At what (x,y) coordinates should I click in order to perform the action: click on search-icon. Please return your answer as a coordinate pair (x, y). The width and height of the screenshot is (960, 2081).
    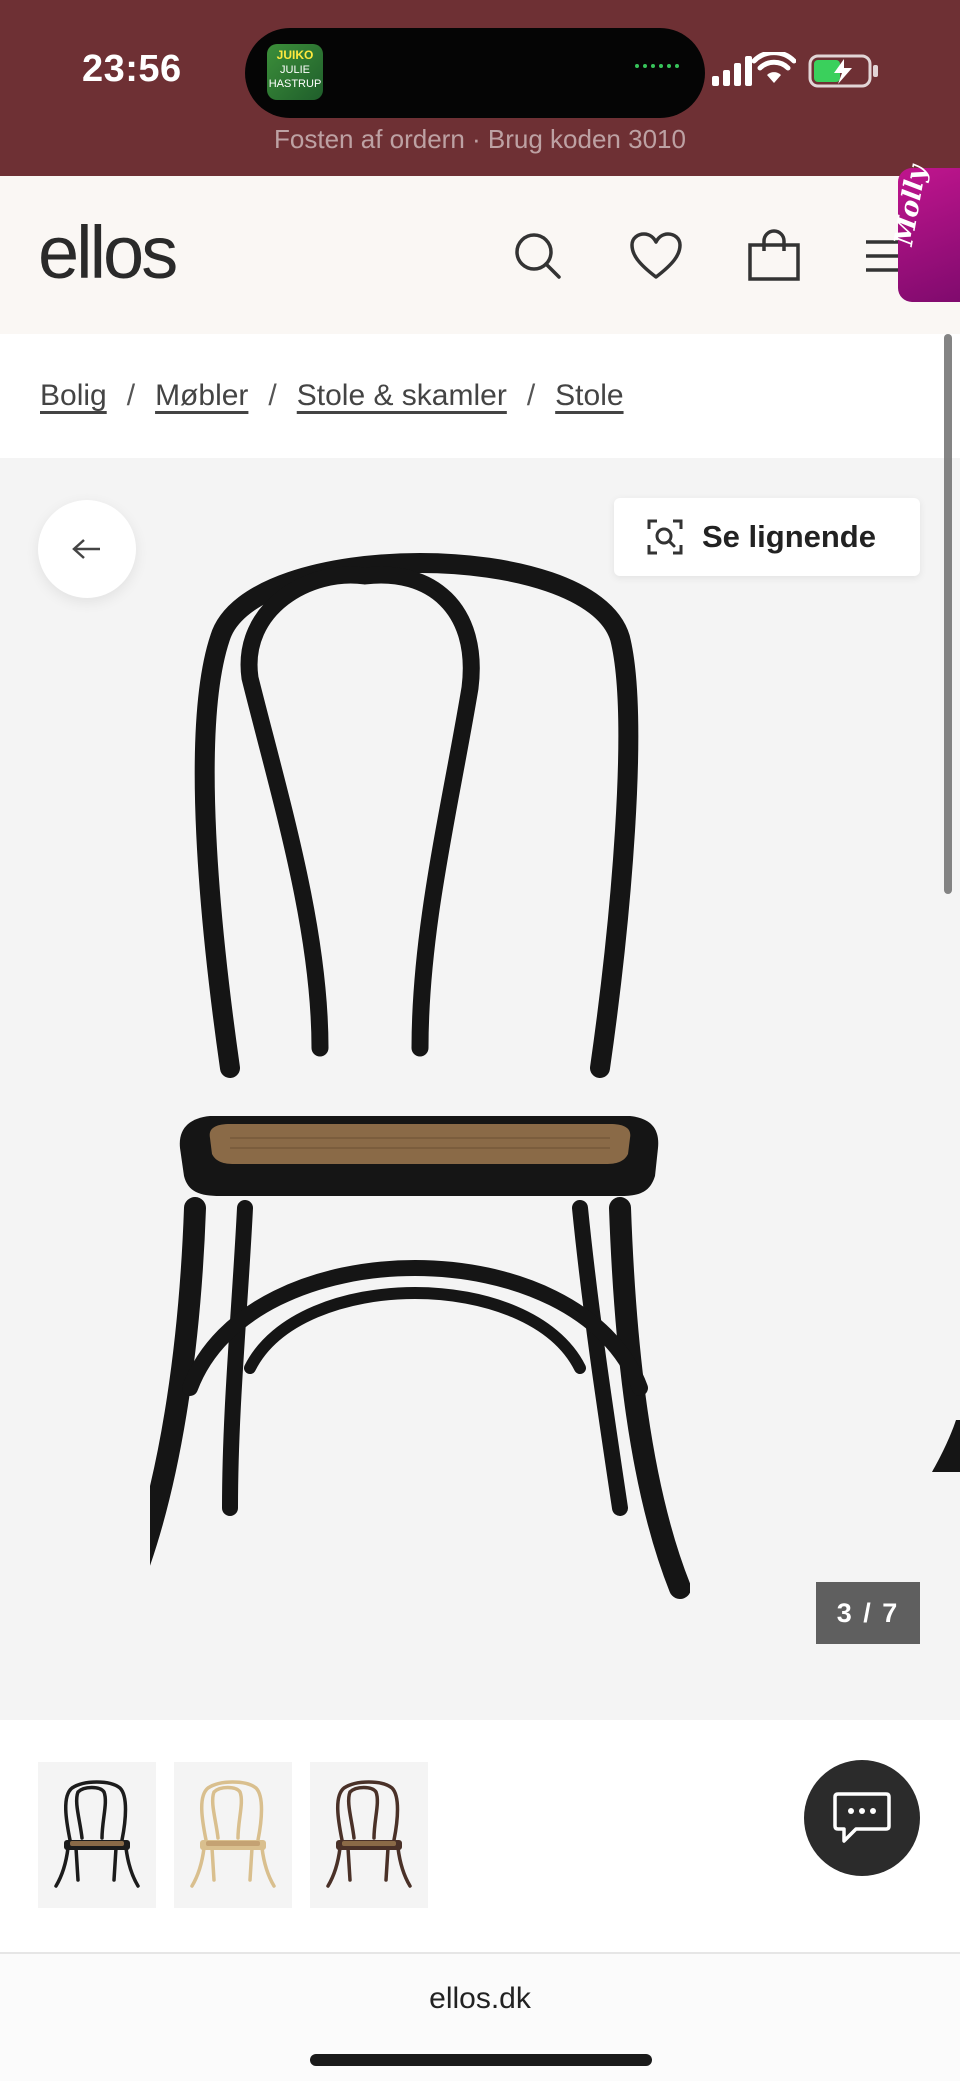
    Looking at the image, I should click on (538, 256).